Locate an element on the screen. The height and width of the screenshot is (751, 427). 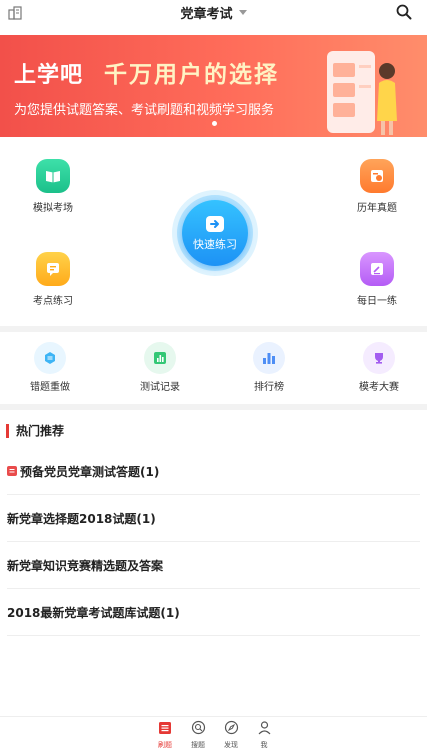
user-icon is located at coordinates (264, 728).